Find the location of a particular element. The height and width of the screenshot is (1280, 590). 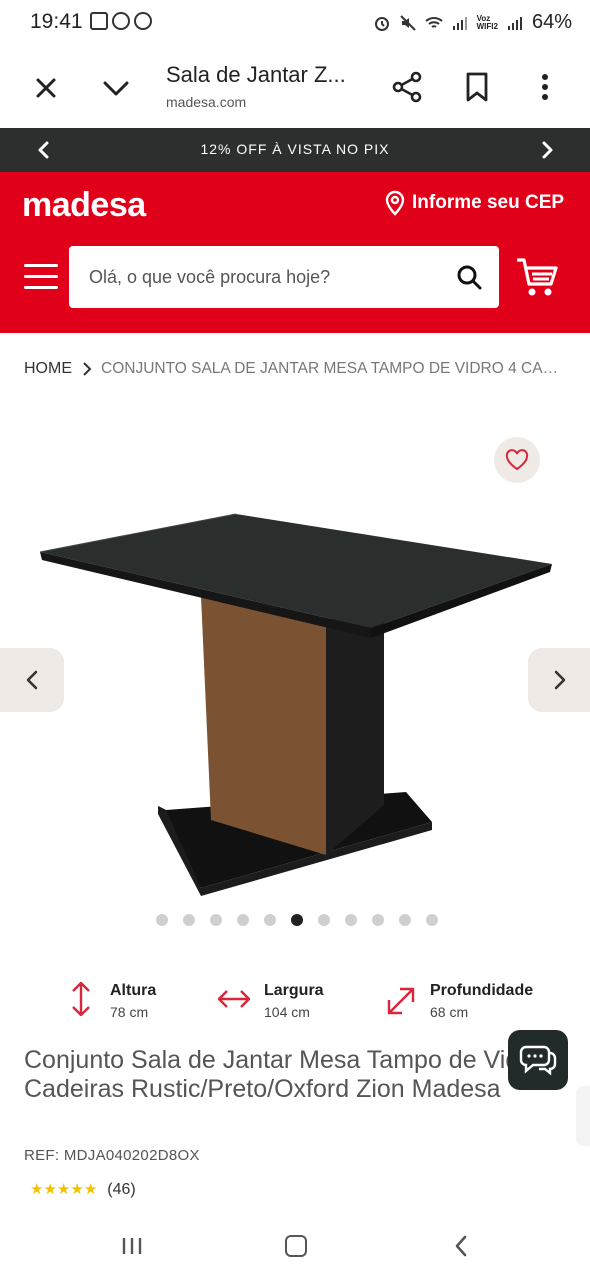

share-icon is located at coordinates (407, 87).